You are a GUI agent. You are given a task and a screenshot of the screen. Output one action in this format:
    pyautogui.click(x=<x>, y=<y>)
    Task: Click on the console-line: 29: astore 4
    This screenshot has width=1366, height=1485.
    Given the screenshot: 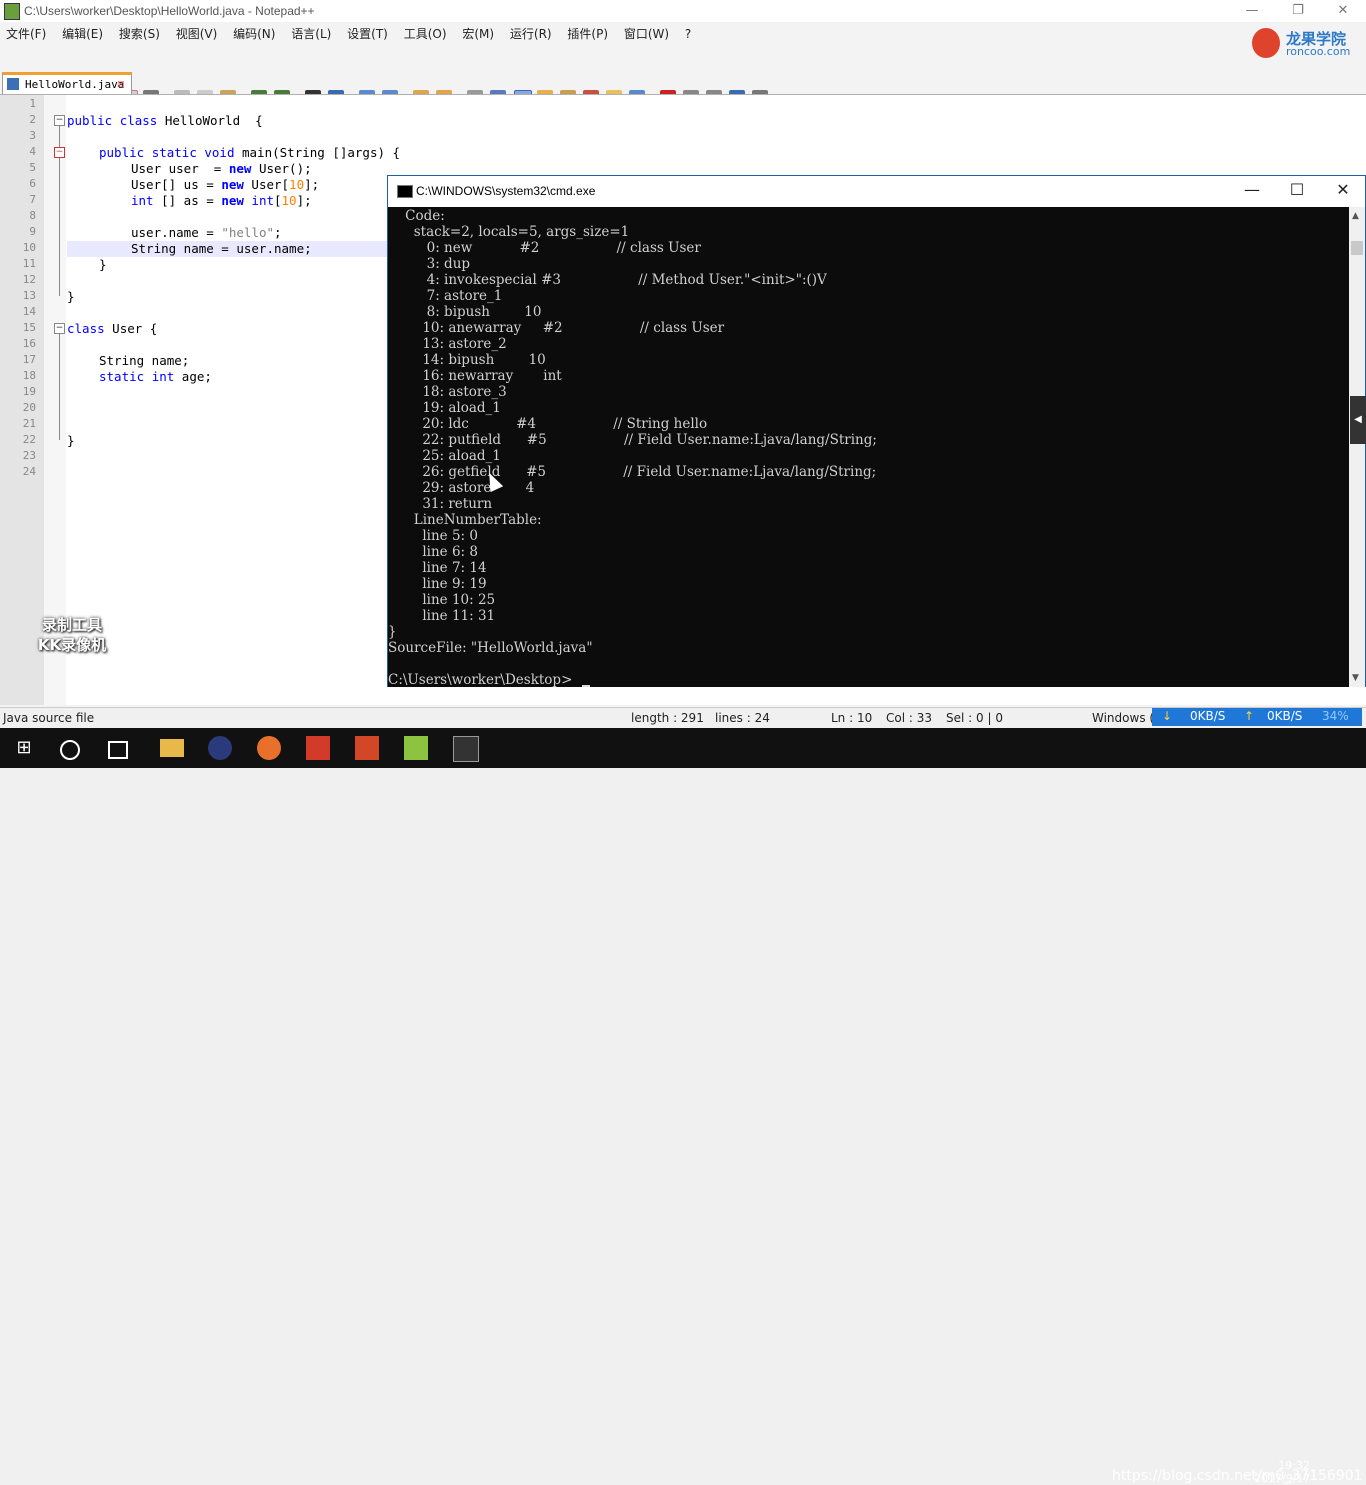 What is the action you would take?
    pyautogui.click(x=461, y=488)
    